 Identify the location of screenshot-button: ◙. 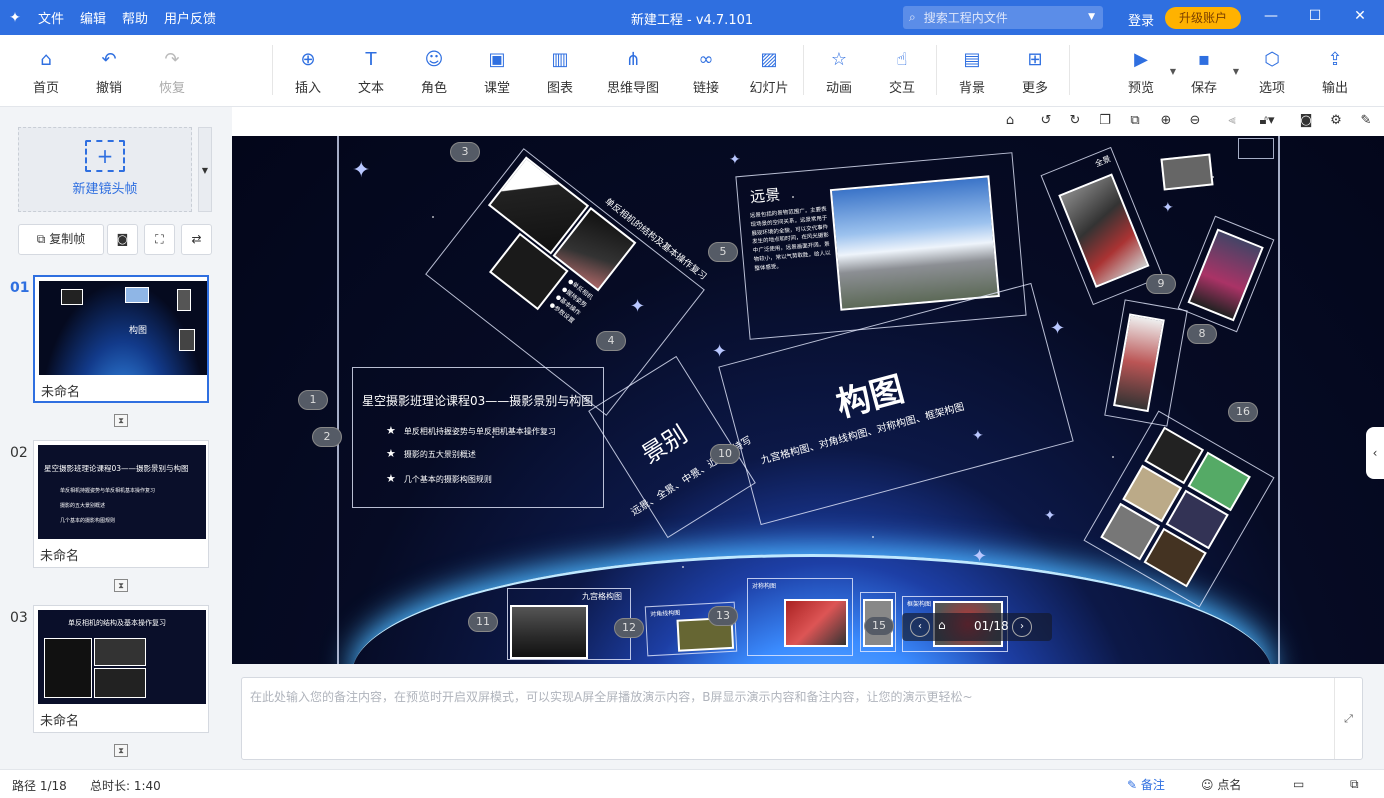
(122, 239).